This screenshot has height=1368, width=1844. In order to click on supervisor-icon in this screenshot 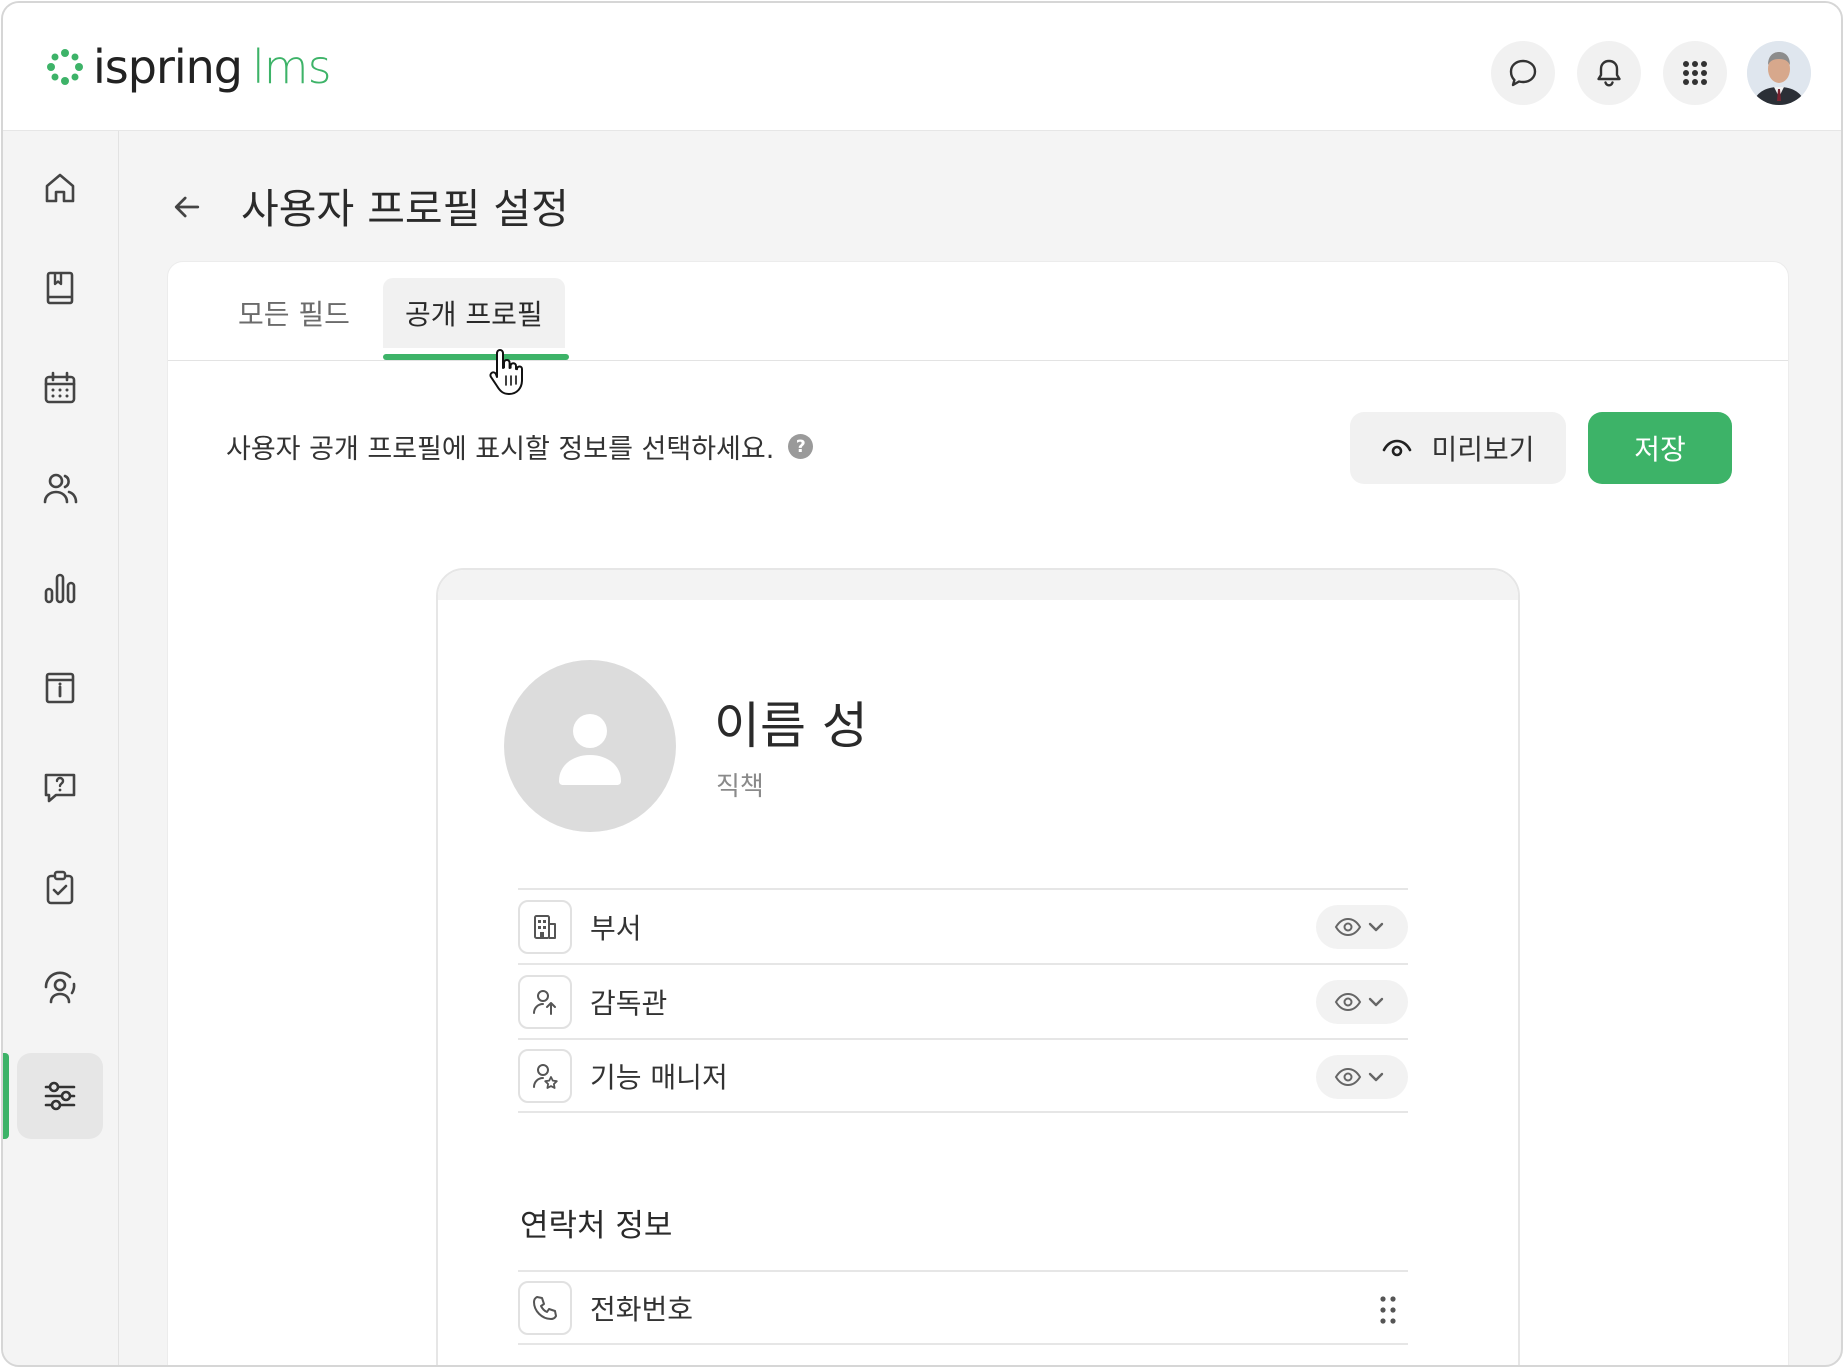, I will do `click(544, 1002)`.